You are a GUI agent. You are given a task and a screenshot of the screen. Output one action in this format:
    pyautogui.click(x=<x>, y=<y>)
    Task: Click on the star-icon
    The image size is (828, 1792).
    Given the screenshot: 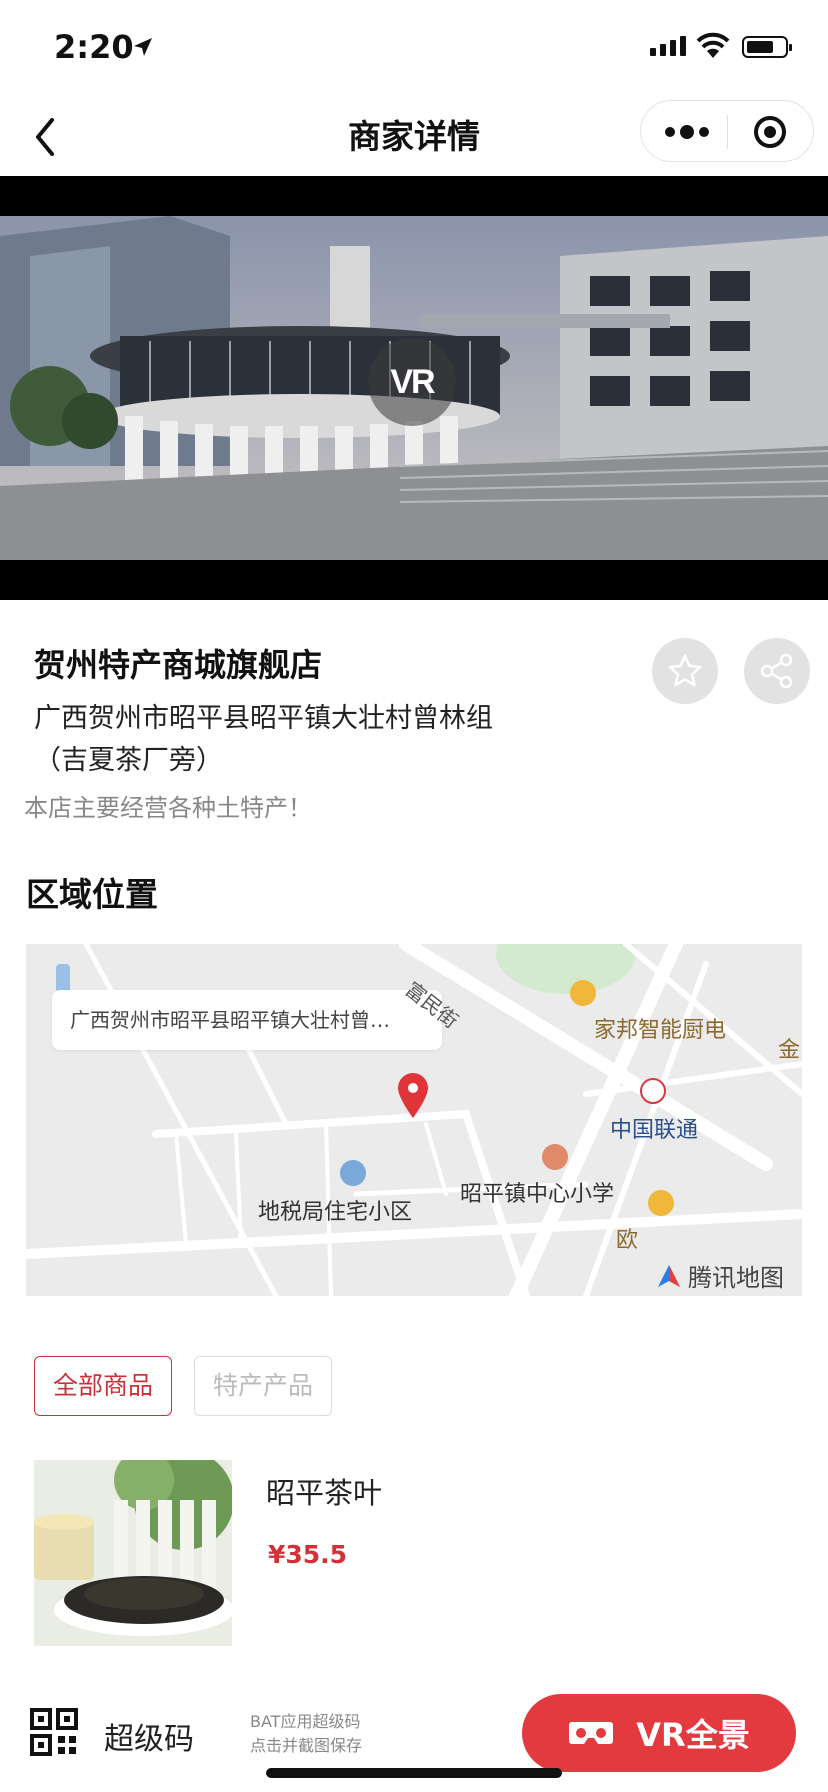 What is the action you would take?
    pyautogui.click(x=685, y=670)
    